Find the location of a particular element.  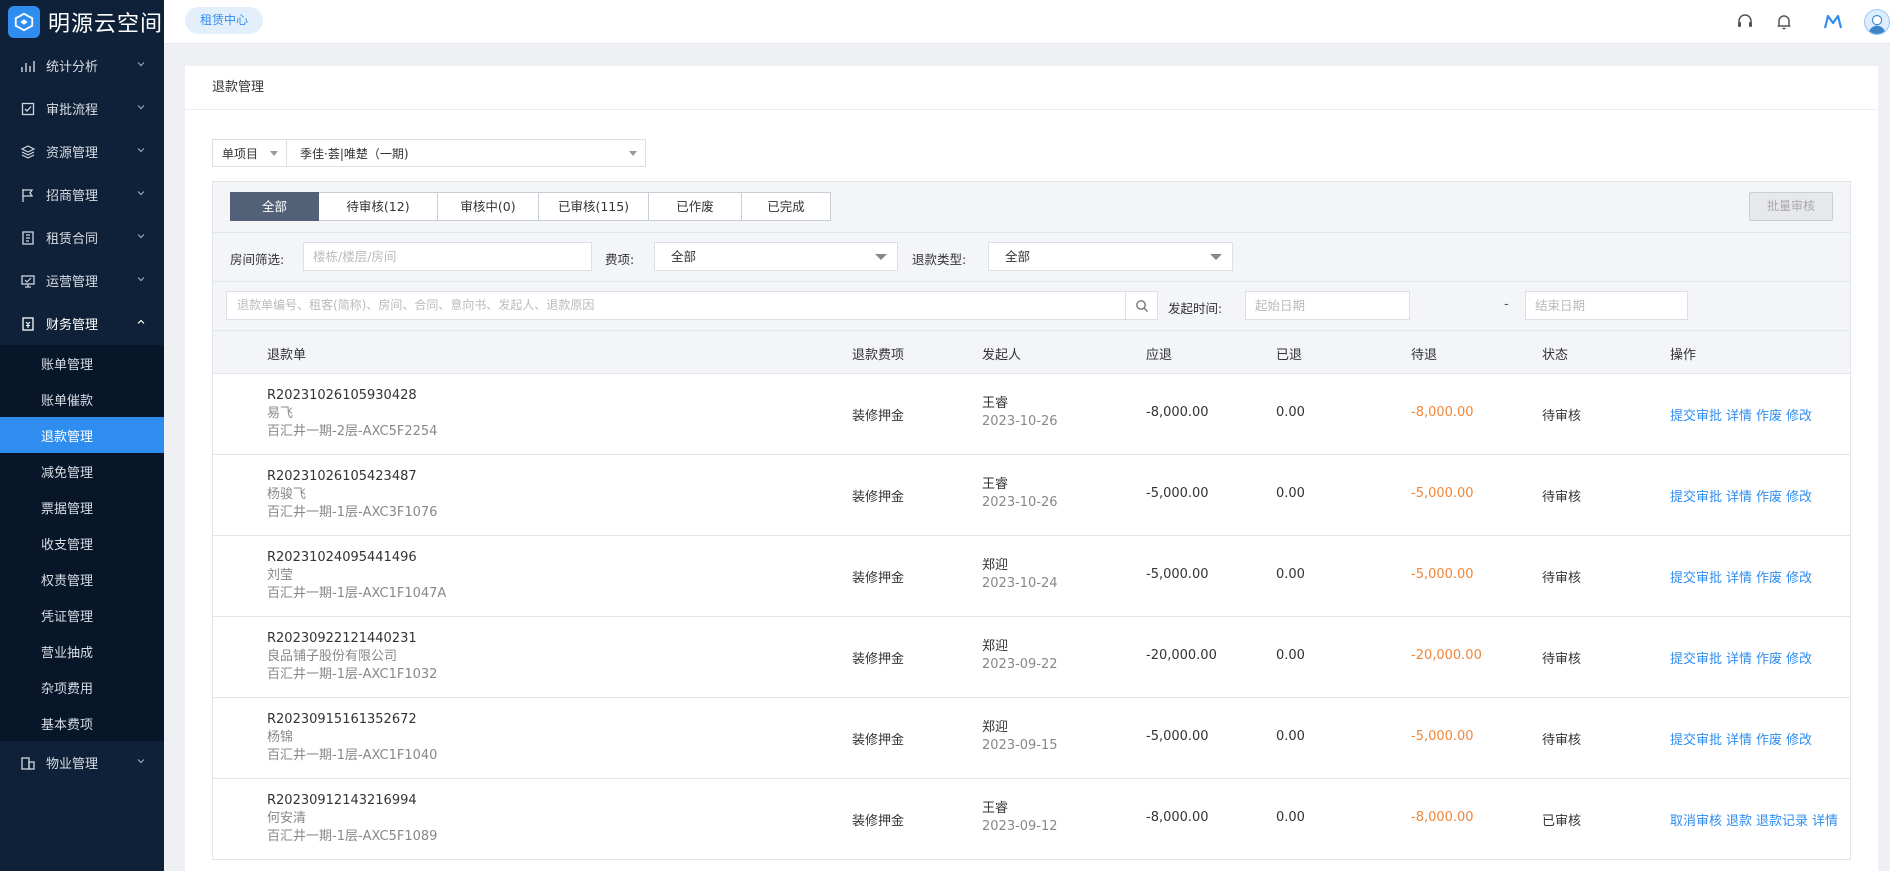

refund-code: R20231026105930428 is located at coordinates (352, 396).